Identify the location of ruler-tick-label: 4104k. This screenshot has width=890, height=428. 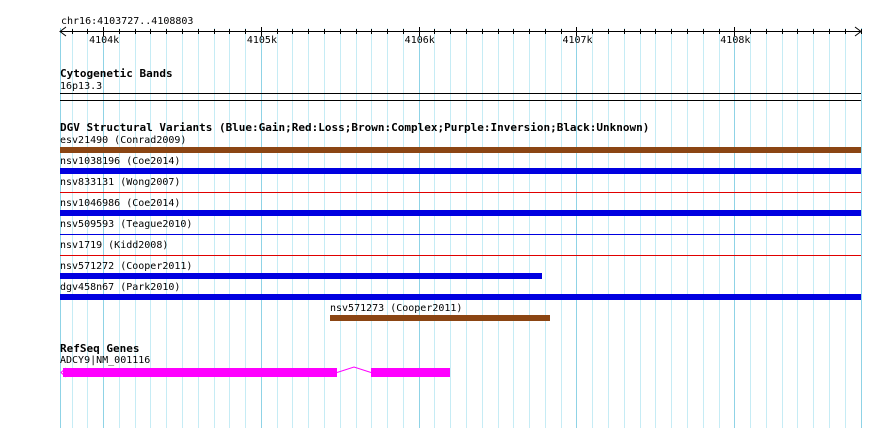
(104, 40).